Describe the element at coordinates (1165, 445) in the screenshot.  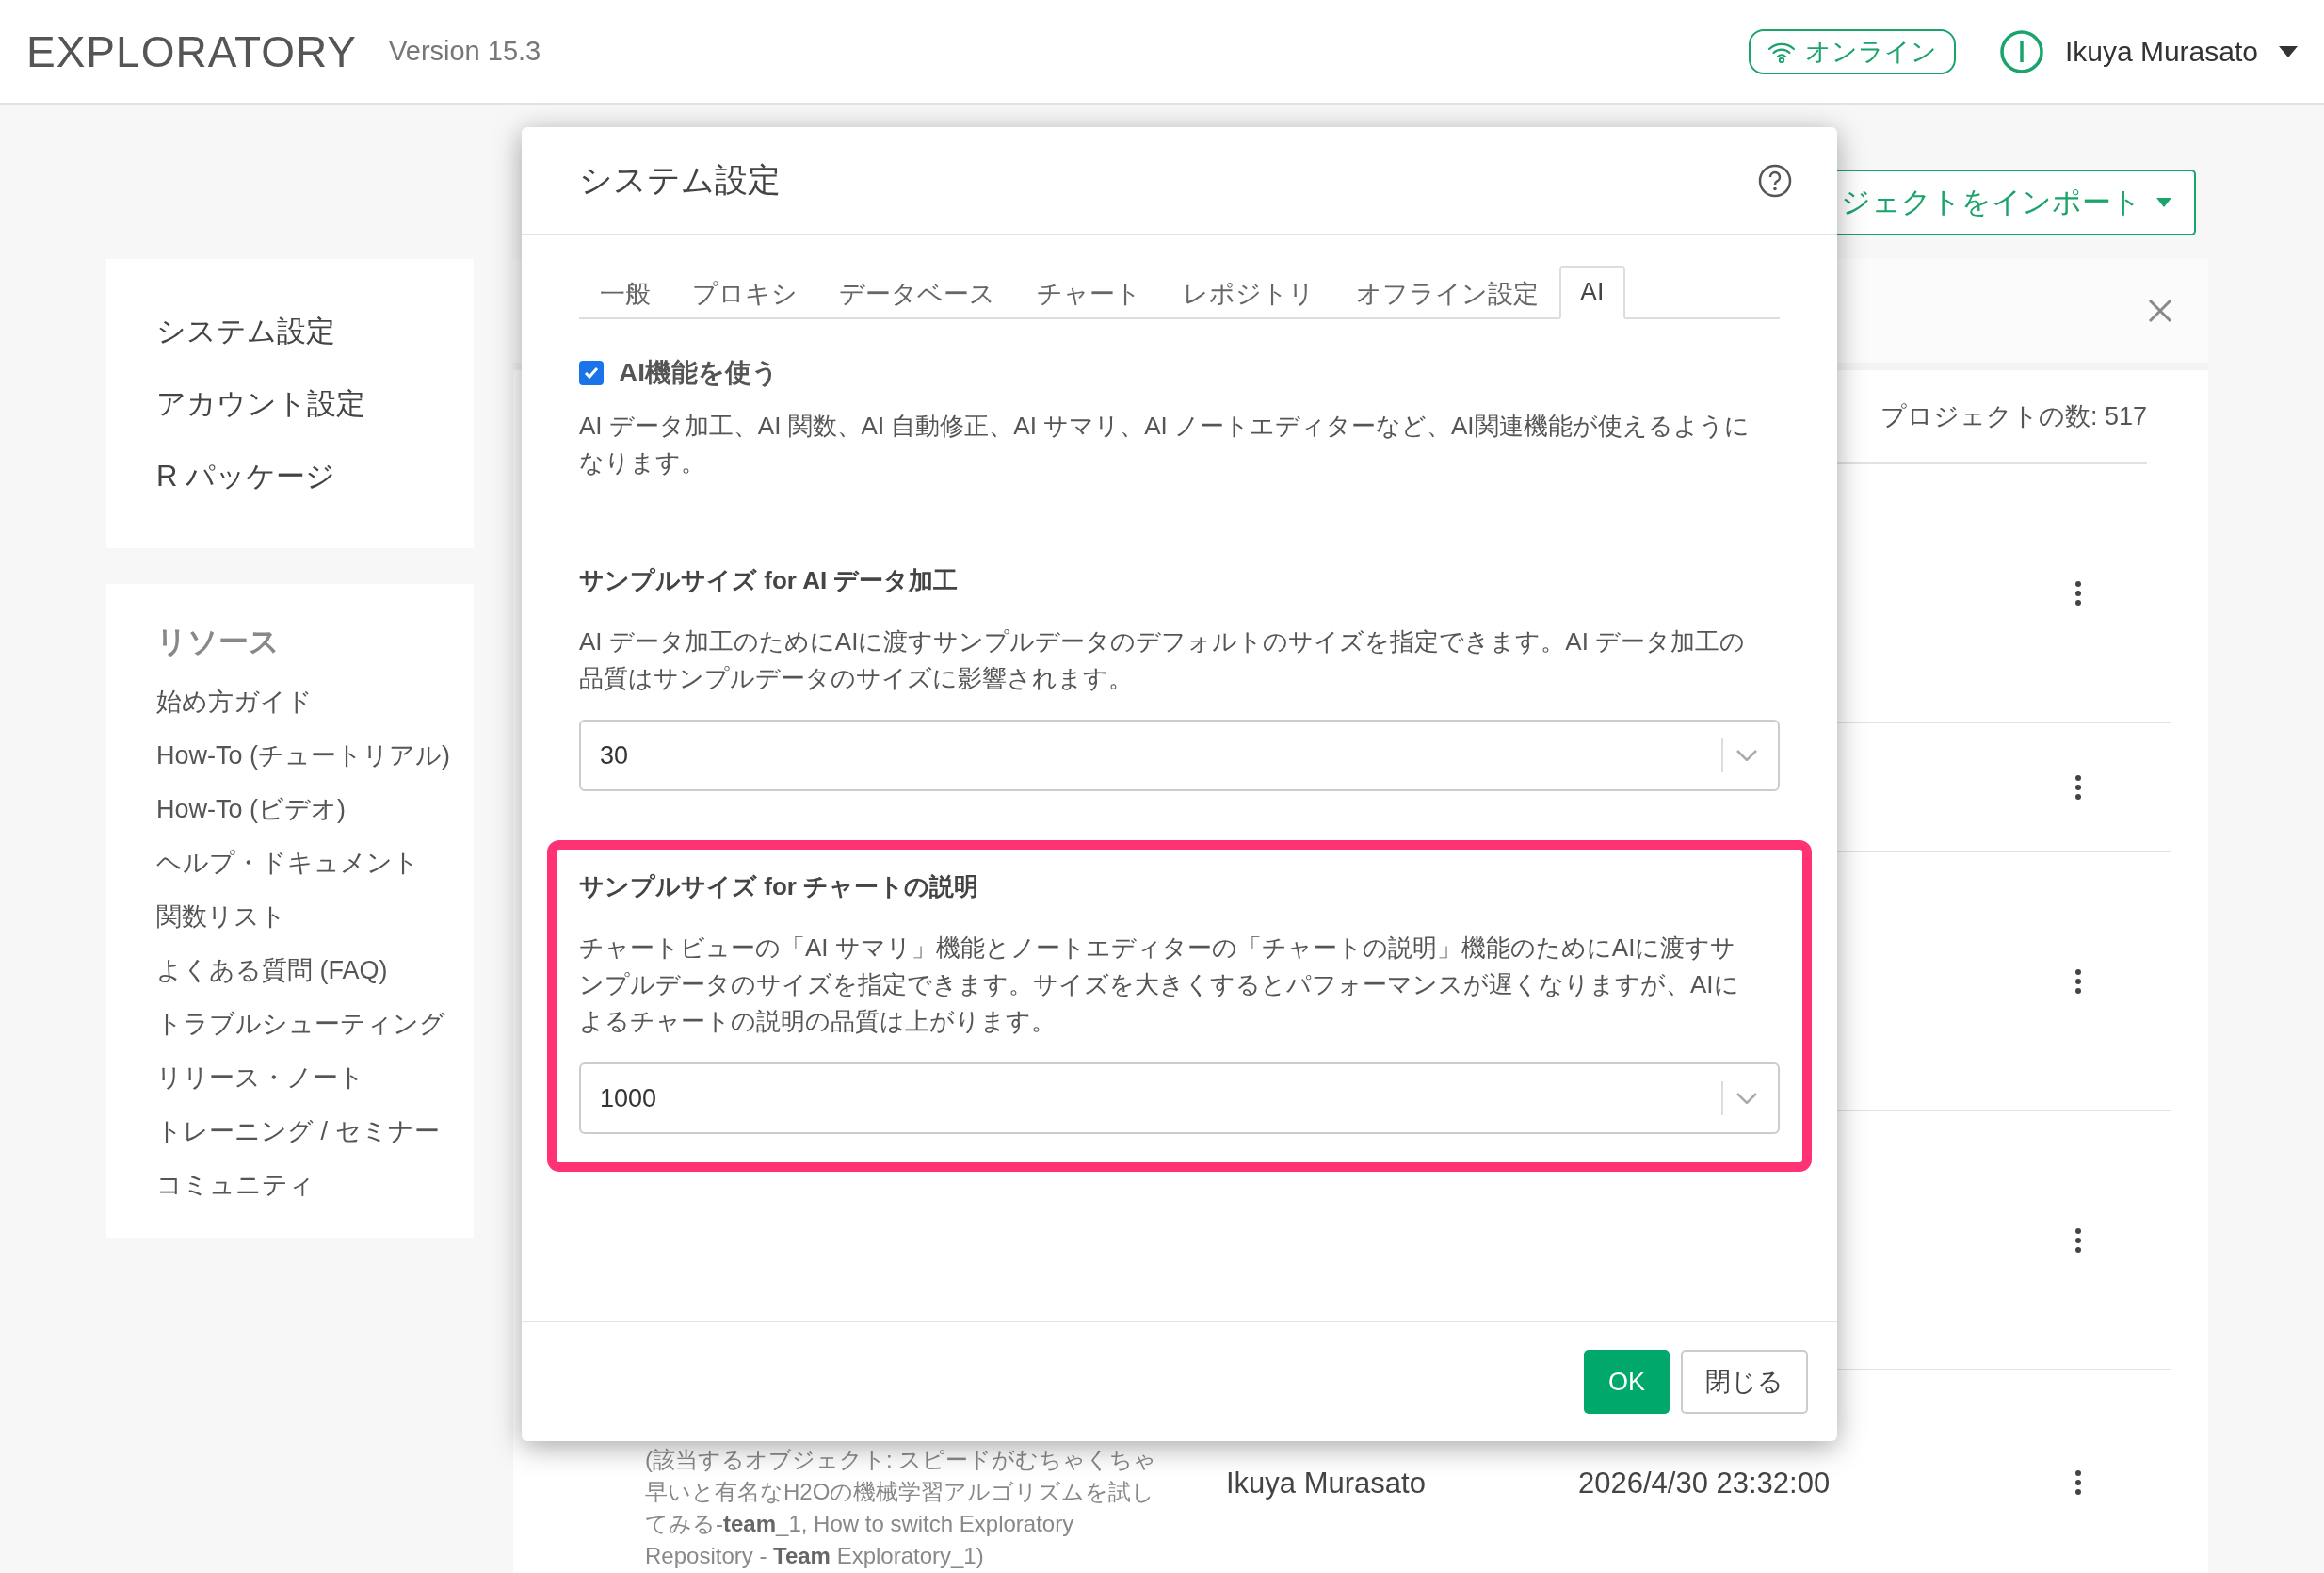
I see `ai-description: AI データ加工、AI 関数、AI 自動修正、AI サマリ、AI ノートエディターなど、AI関連機能が使えるようになります。` at that location.